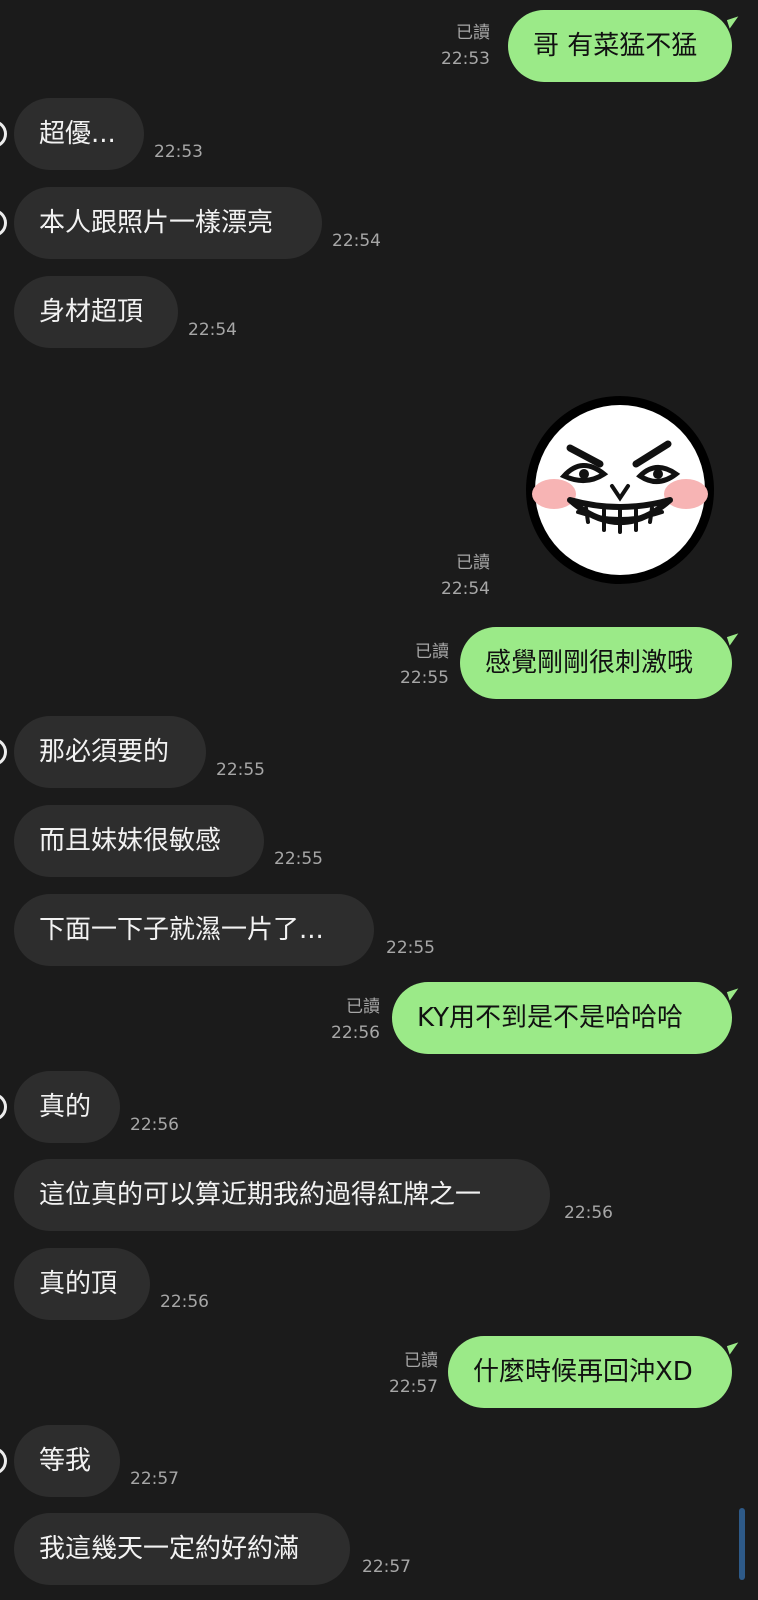 This screenshot has height=1600, width=758. Describe the element at coordinates (742, 1544) in the screenshot. I see `chat-scrollbar` at that location.